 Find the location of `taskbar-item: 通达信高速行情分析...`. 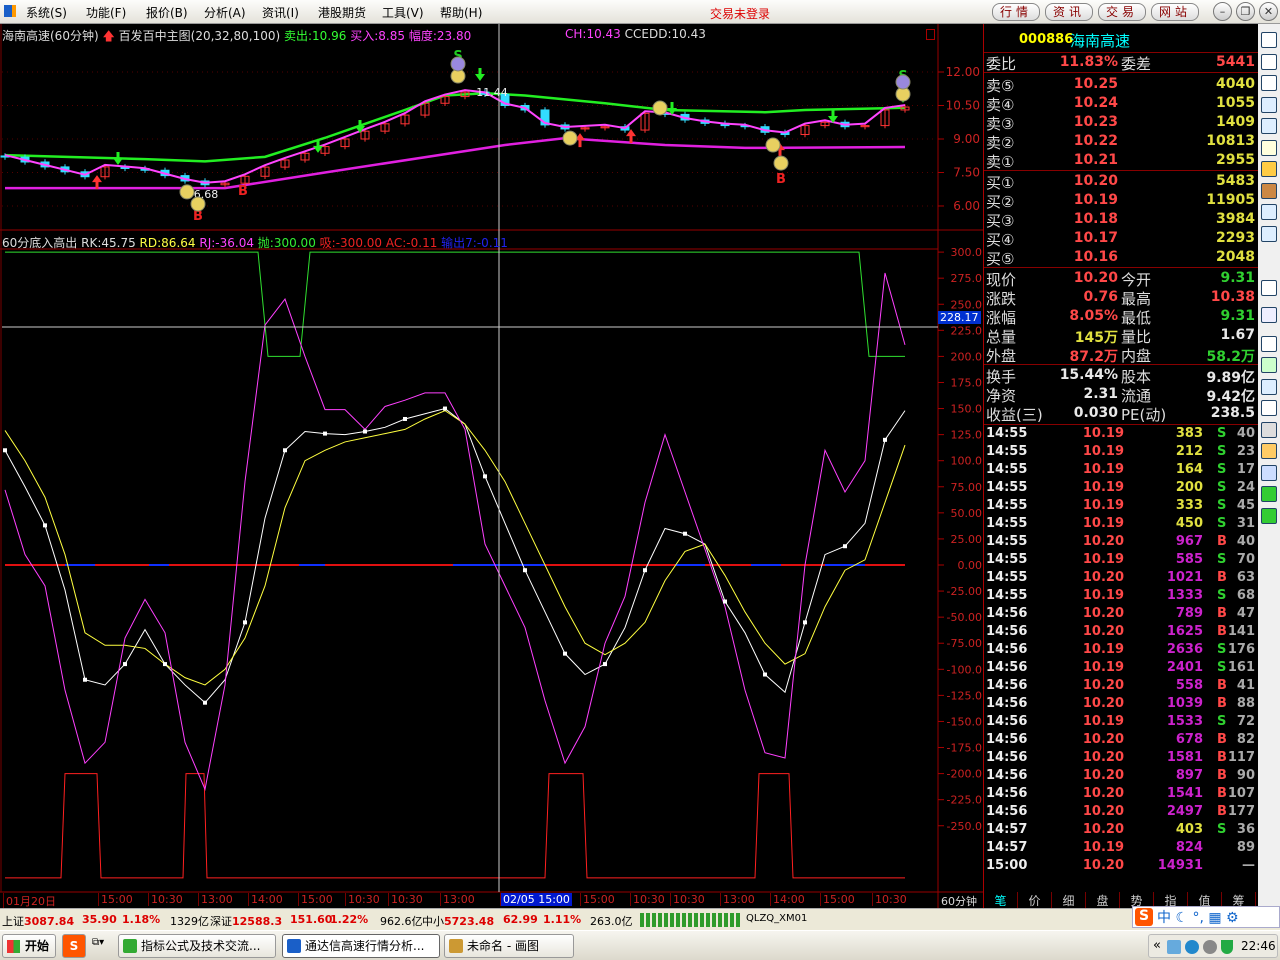

taskbar-item: 通达信高速行情分析... is located at coordinates (361, 946).